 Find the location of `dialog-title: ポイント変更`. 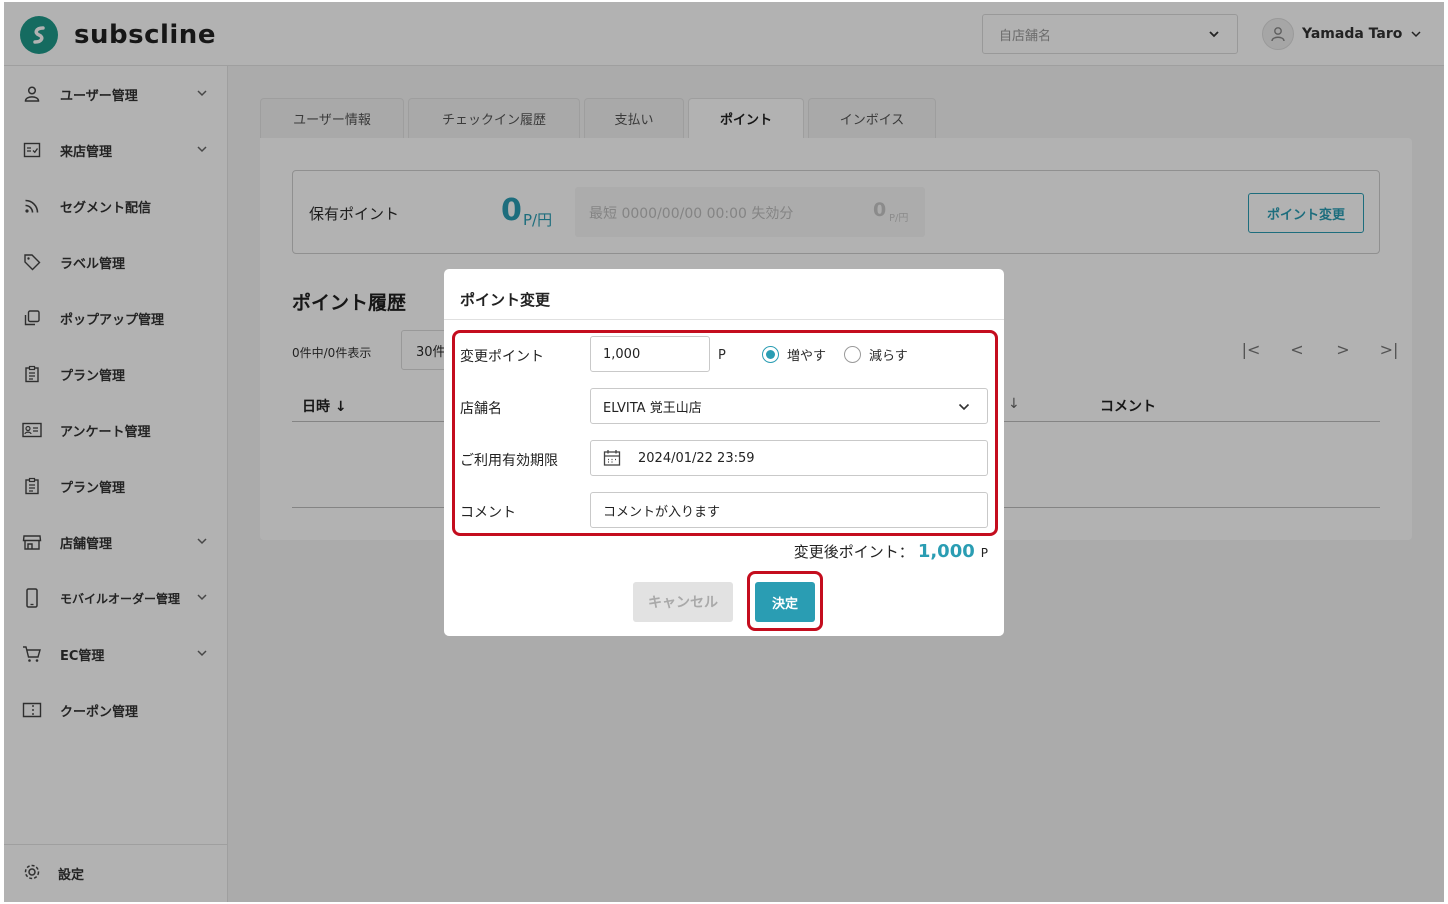

dialog-title: ポイント変更 is located at coordinates (505, 300).